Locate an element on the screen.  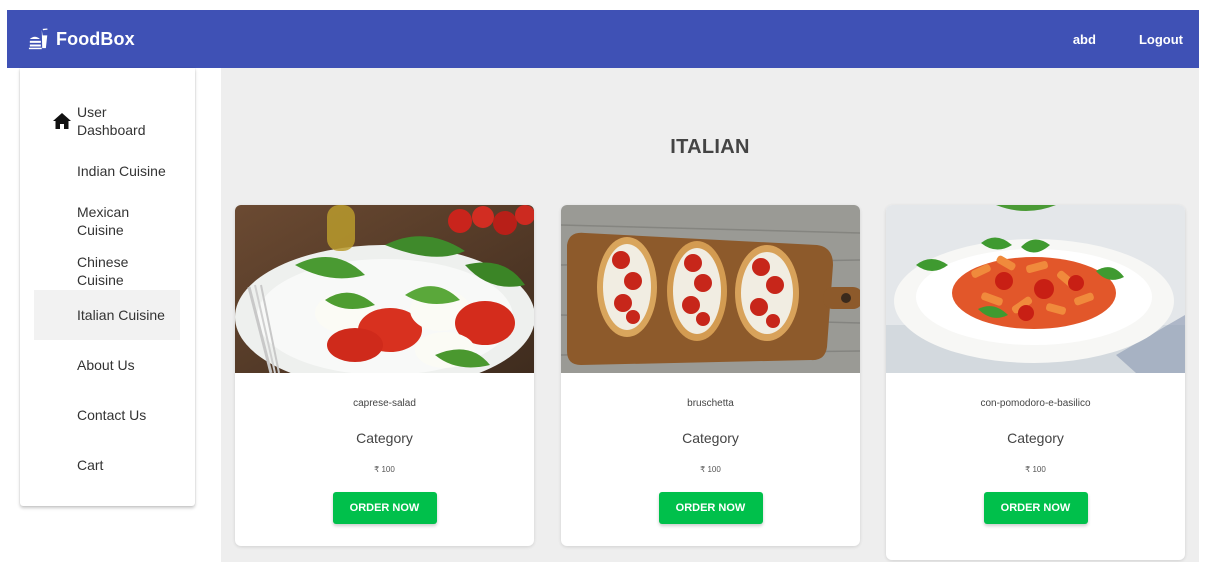
sidebar-item-about-us: About Us is located at coordinates (107, 365).